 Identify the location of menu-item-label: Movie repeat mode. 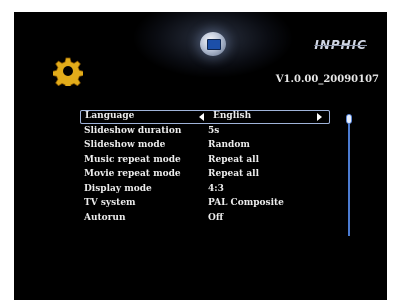
(132, 174).